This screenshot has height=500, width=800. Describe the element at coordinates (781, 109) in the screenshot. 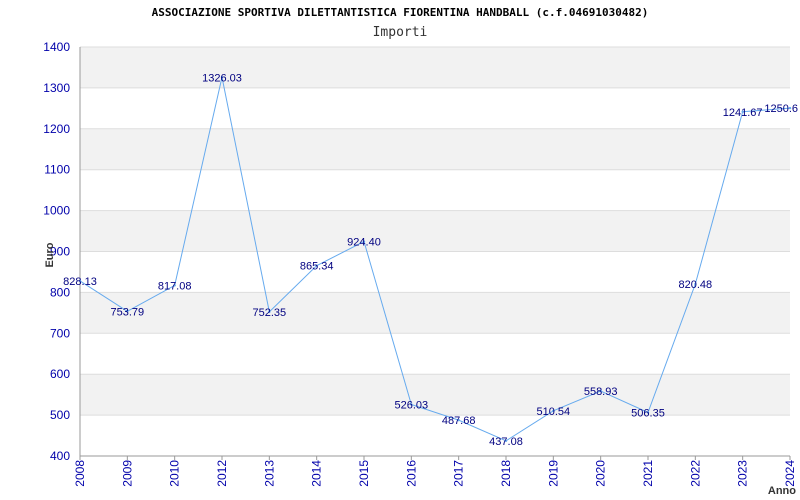

I see `data-label: 1250.6` at that location.